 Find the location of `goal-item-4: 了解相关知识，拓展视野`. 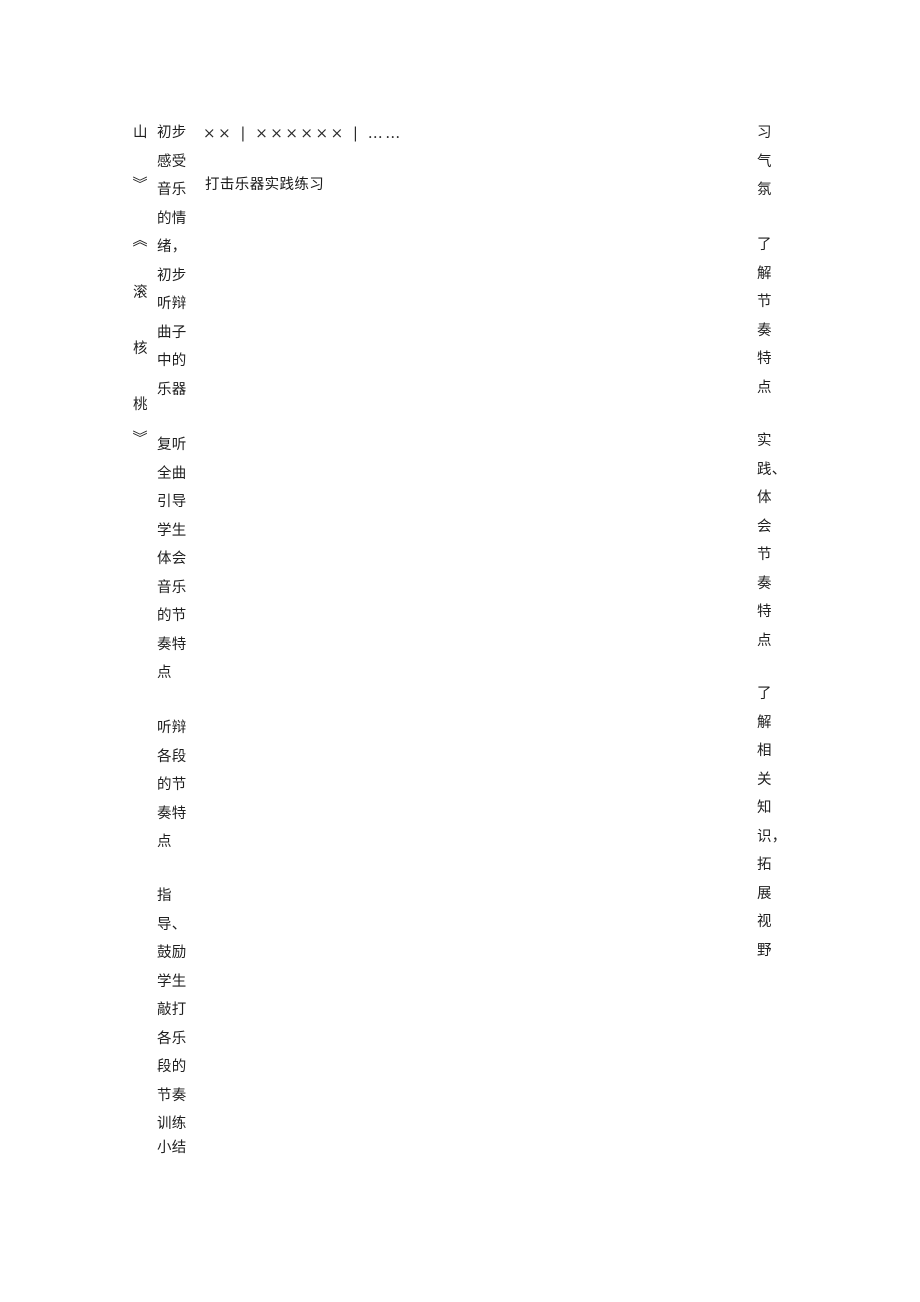

goal-item-4: 了解相关知识，拓展视野 is located at coordinates (772, 822).